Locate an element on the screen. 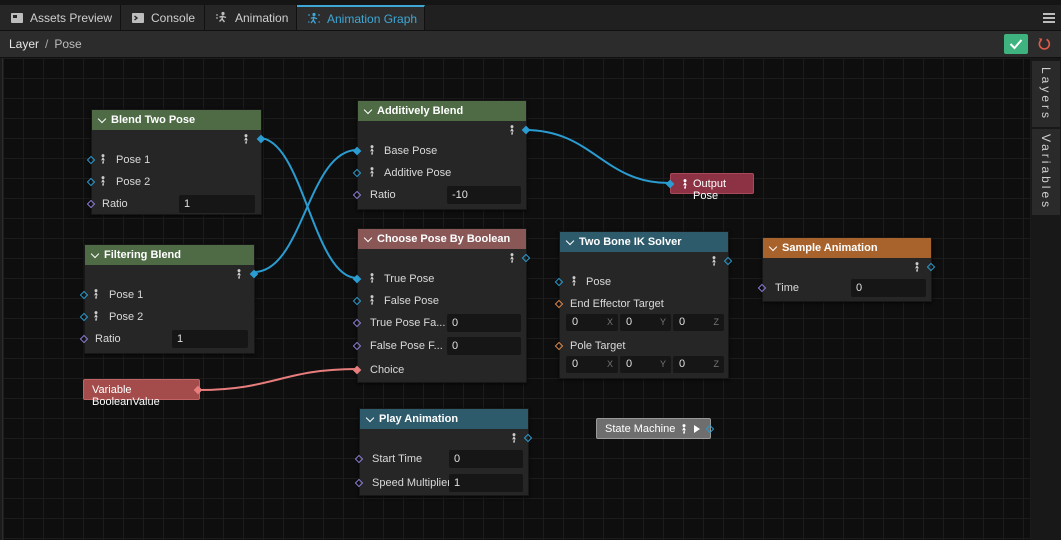 This screenshot has width=1061, height=540. tab-animation-graph: Animation Graph is located at coordinates (361, 17).